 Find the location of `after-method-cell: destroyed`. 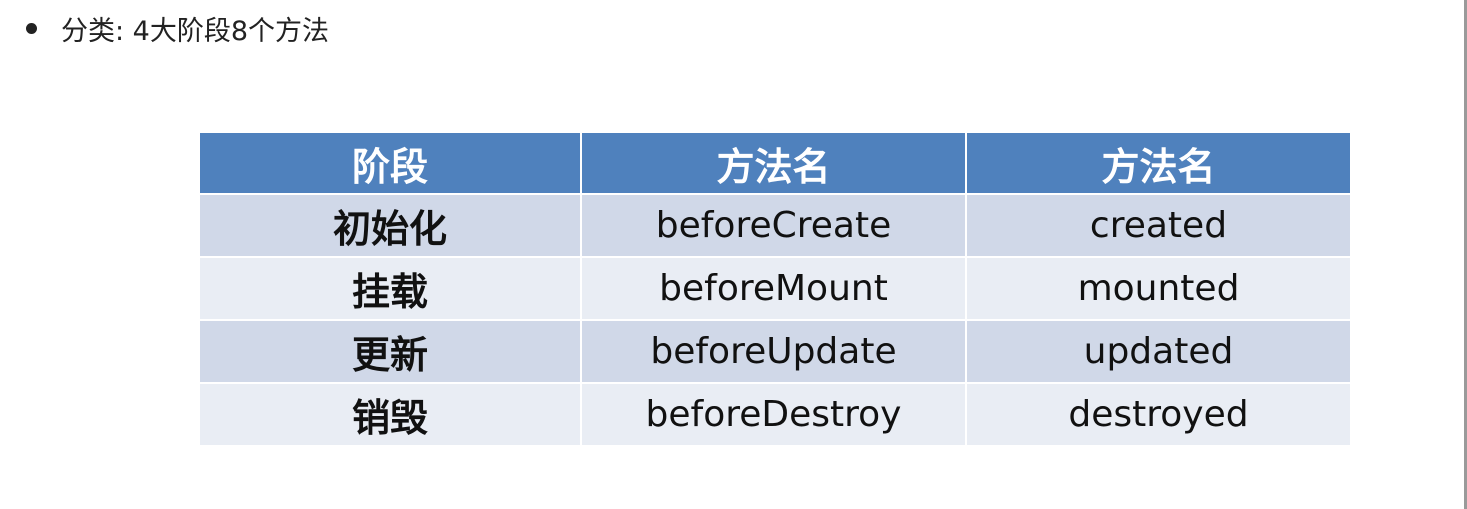

after-method-cell: destroyed is located at coordinates (1158, 414).